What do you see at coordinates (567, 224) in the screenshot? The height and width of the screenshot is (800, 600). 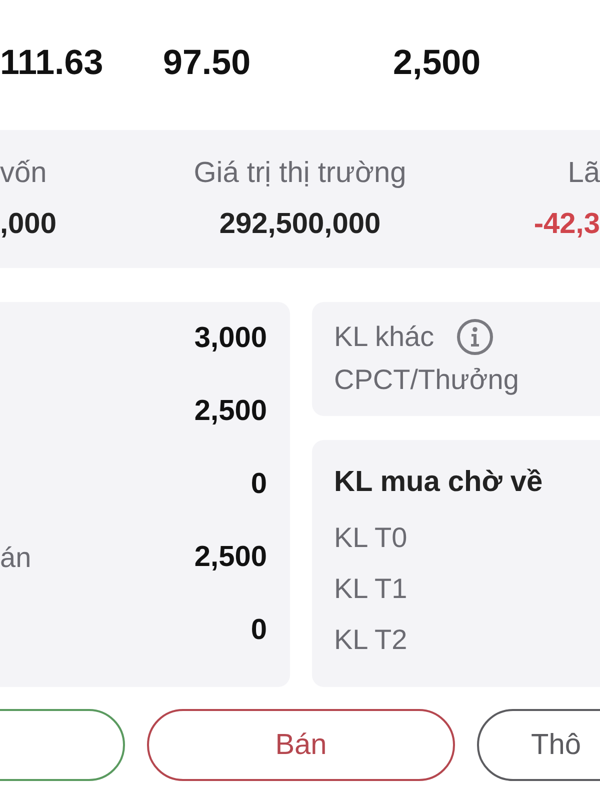 I see `overview-value: -42,3` at bounding box center [567, 224].